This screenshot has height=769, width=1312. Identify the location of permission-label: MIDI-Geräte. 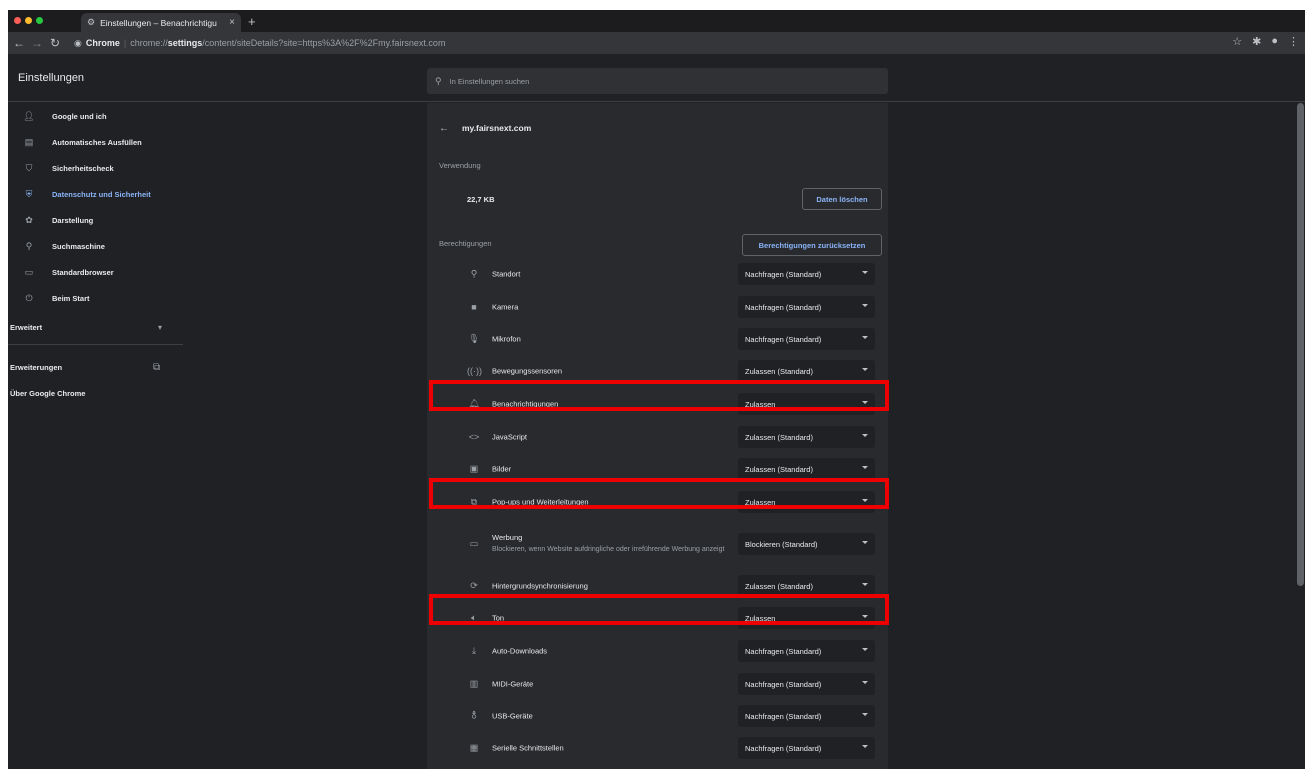
(513, 684).